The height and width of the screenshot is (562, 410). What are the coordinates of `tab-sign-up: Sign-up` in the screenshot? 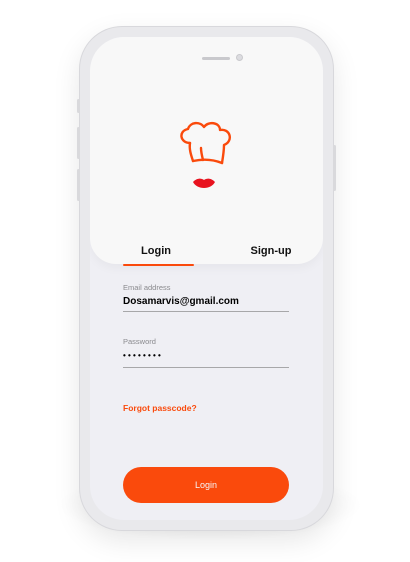 It's located at (271, 251).